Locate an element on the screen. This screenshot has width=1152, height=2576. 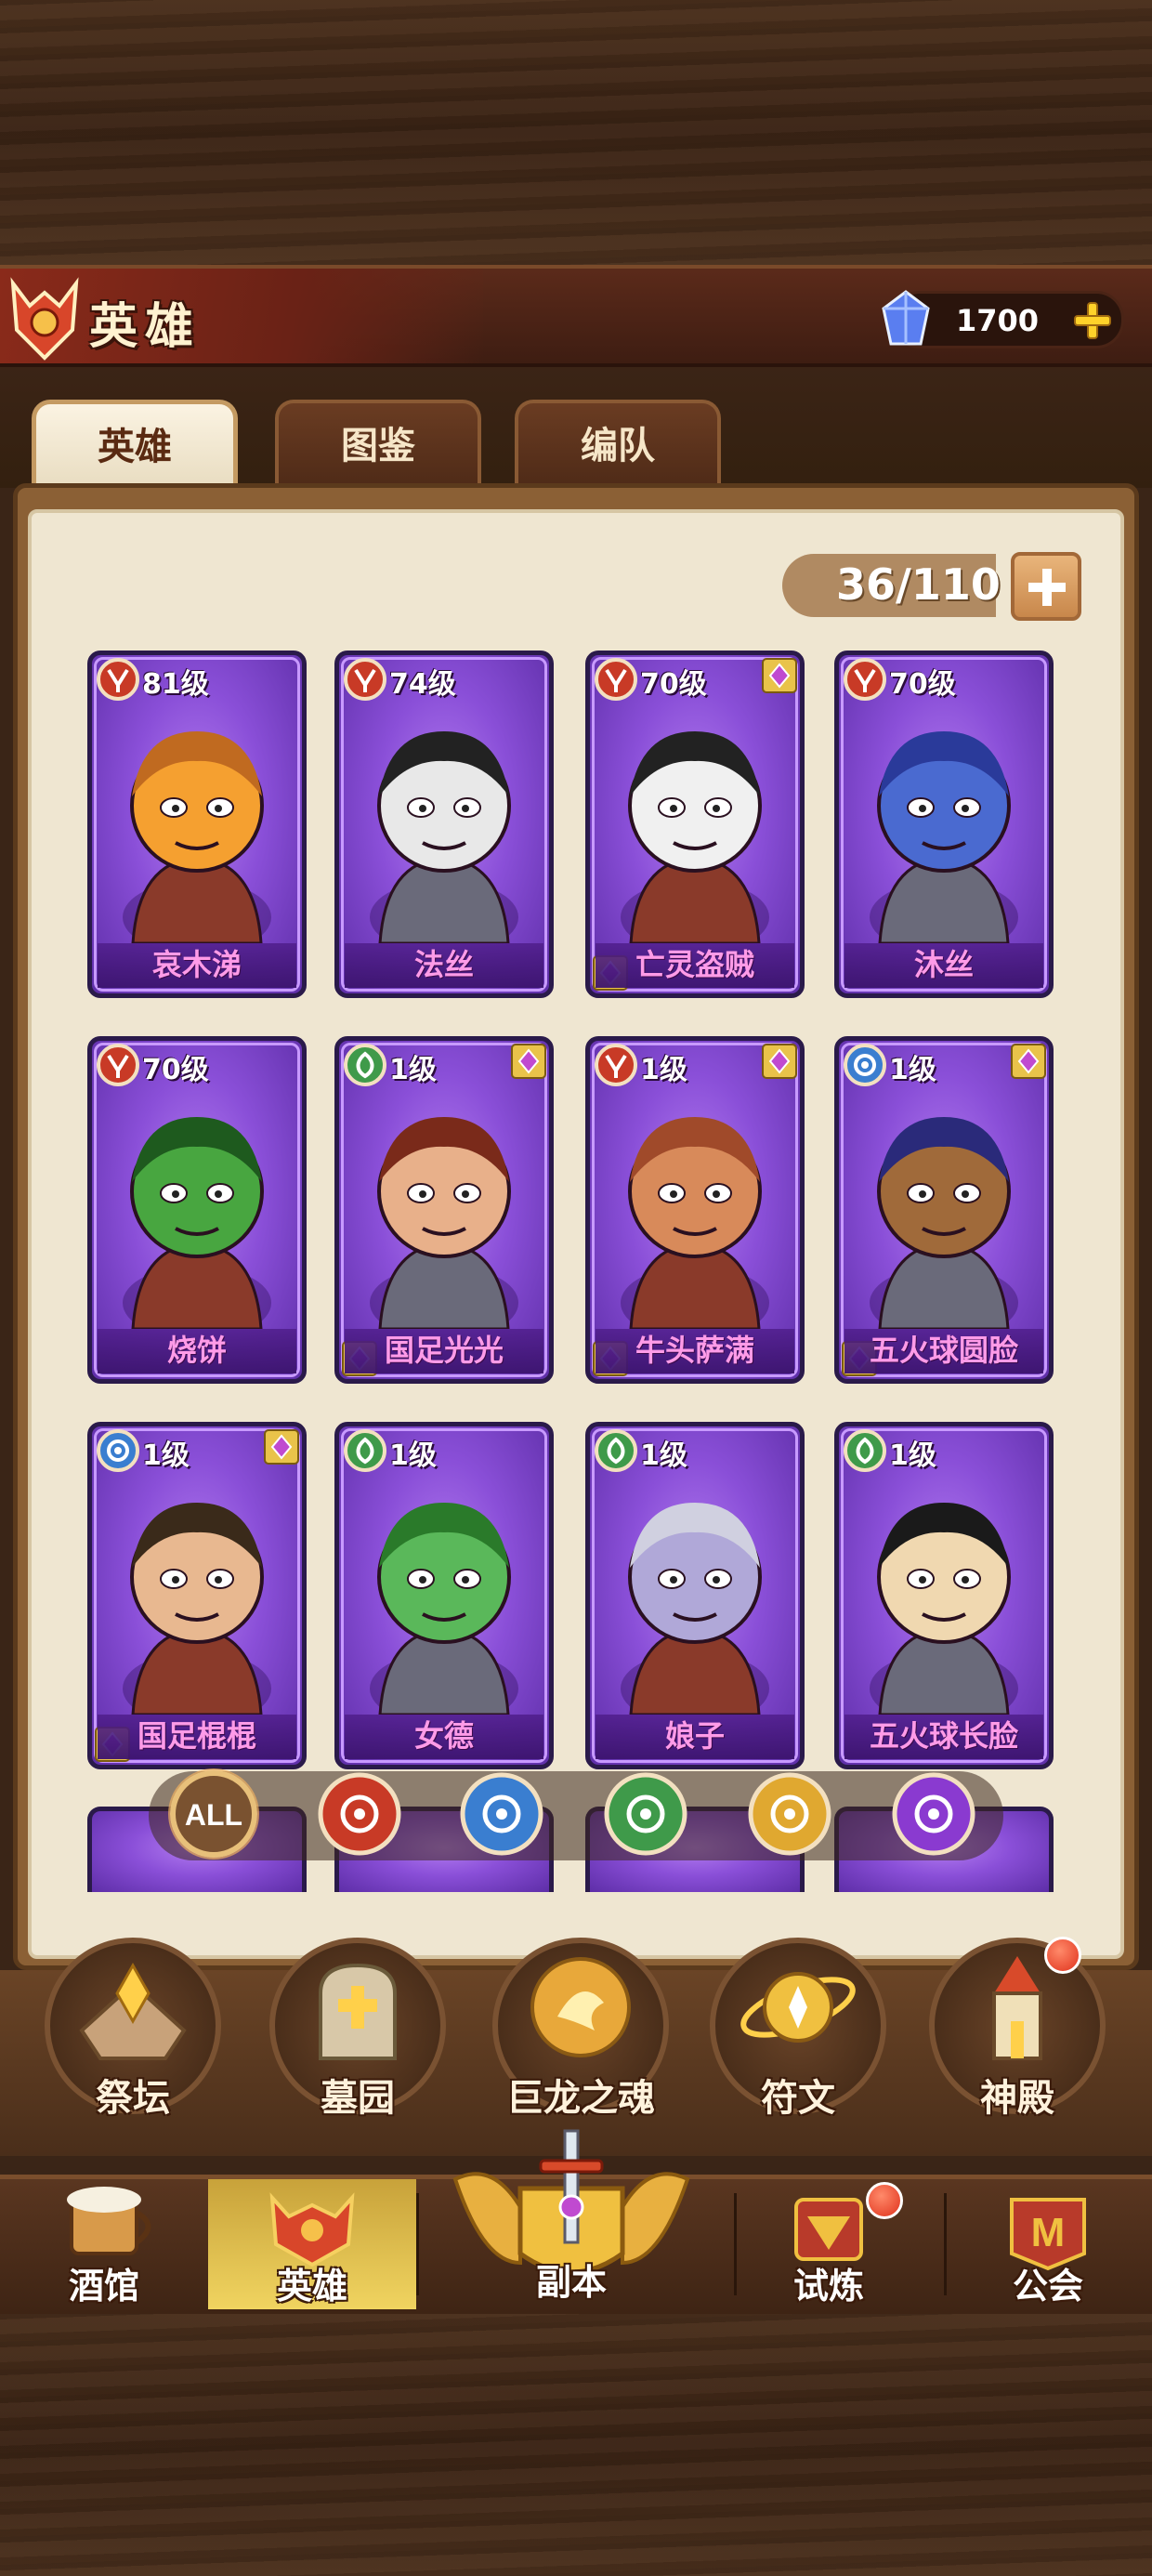
nav-hero-helmet-button: 英雄 is located at coordinates (312, 2244).